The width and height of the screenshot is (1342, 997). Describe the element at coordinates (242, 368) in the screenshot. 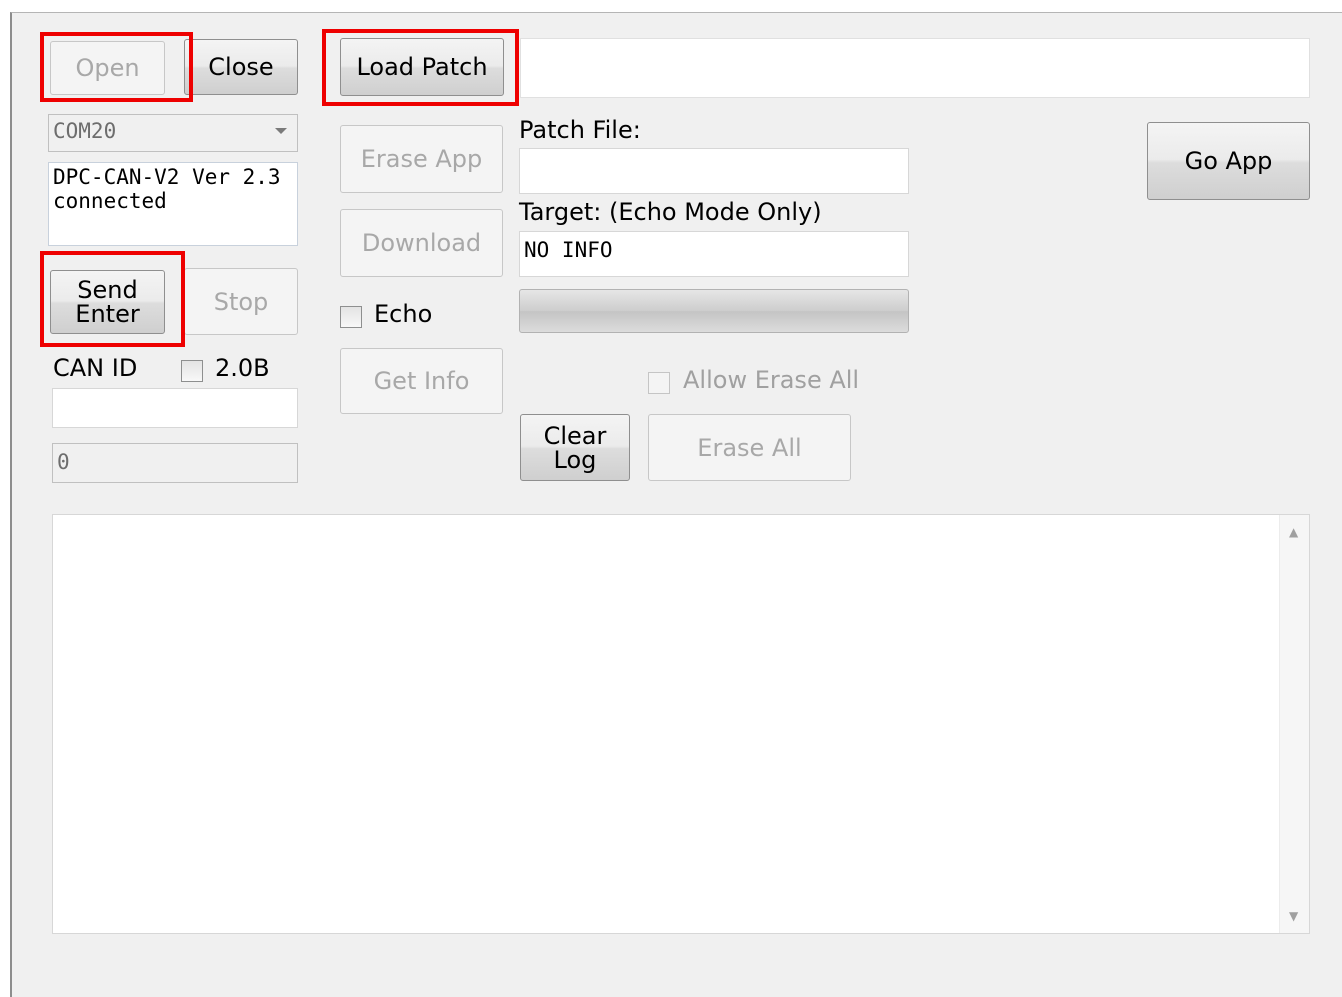

I see `can20b-label: 2.0B` at that location.